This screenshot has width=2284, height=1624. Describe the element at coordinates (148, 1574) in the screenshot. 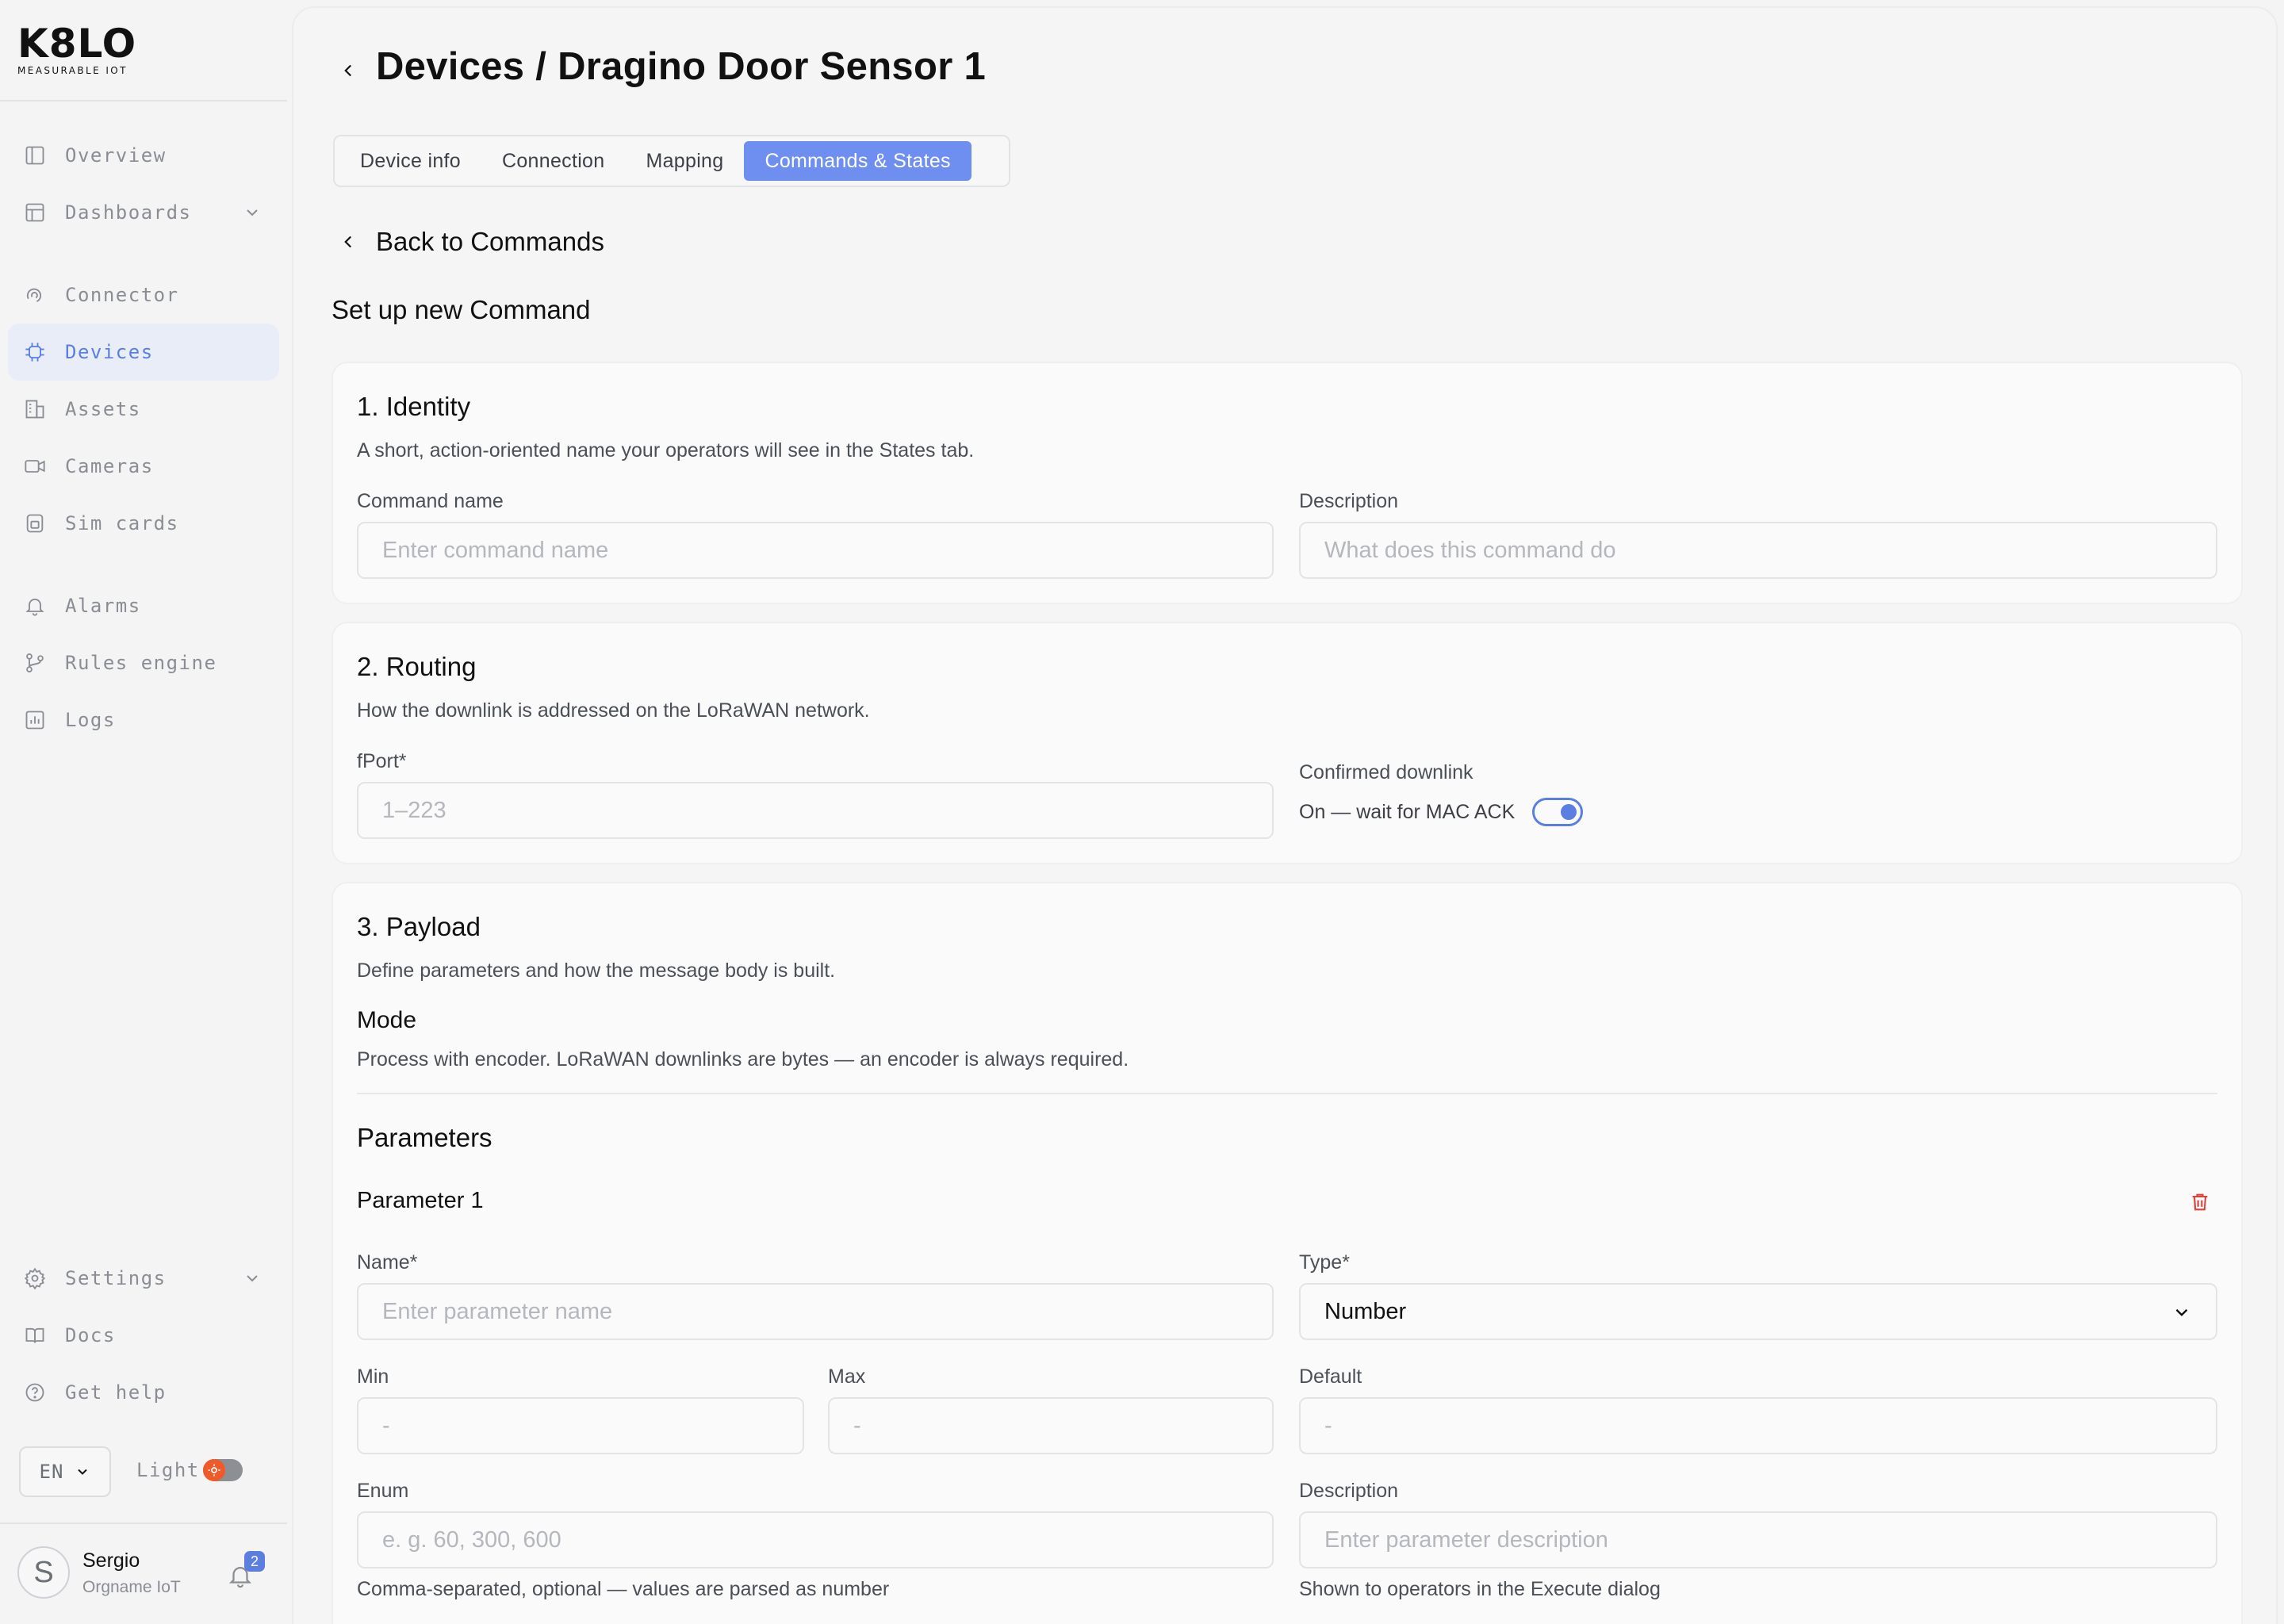

I see `user-profile: S Sergio Orgname IoT 2` at that location.